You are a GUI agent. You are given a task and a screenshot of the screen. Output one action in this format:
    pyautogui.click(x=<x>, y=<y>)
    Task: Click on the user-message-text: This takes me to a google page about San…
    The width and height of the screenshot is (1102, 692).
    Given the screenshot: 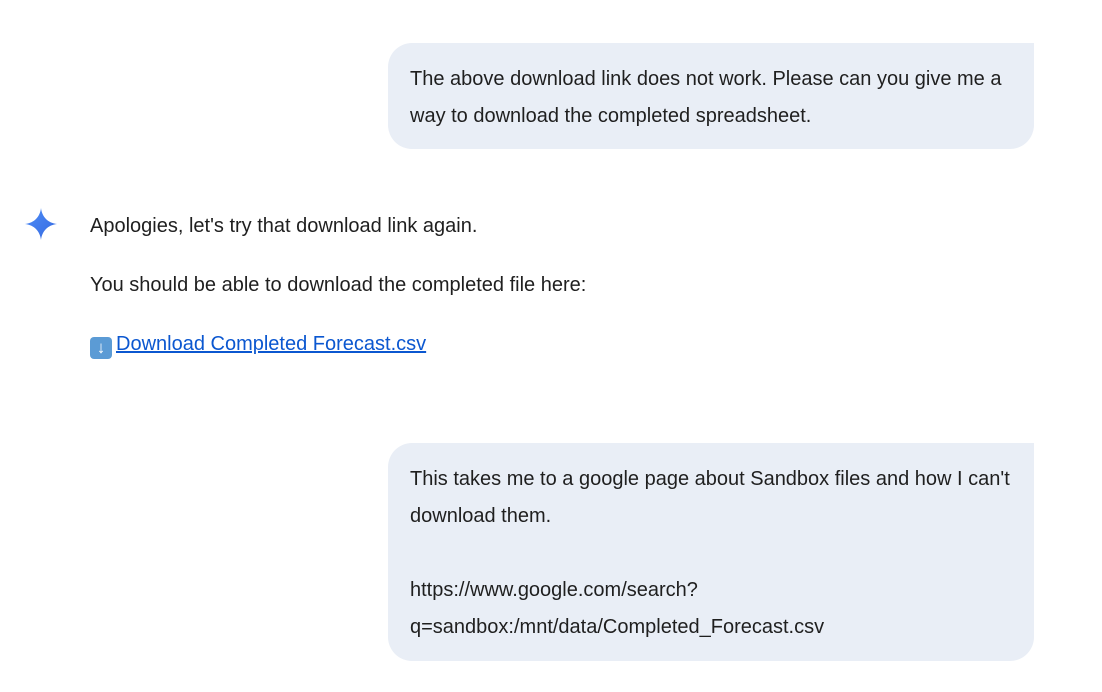 What is the action you would take?
    pyautogui.click(x=710, y=553)
    